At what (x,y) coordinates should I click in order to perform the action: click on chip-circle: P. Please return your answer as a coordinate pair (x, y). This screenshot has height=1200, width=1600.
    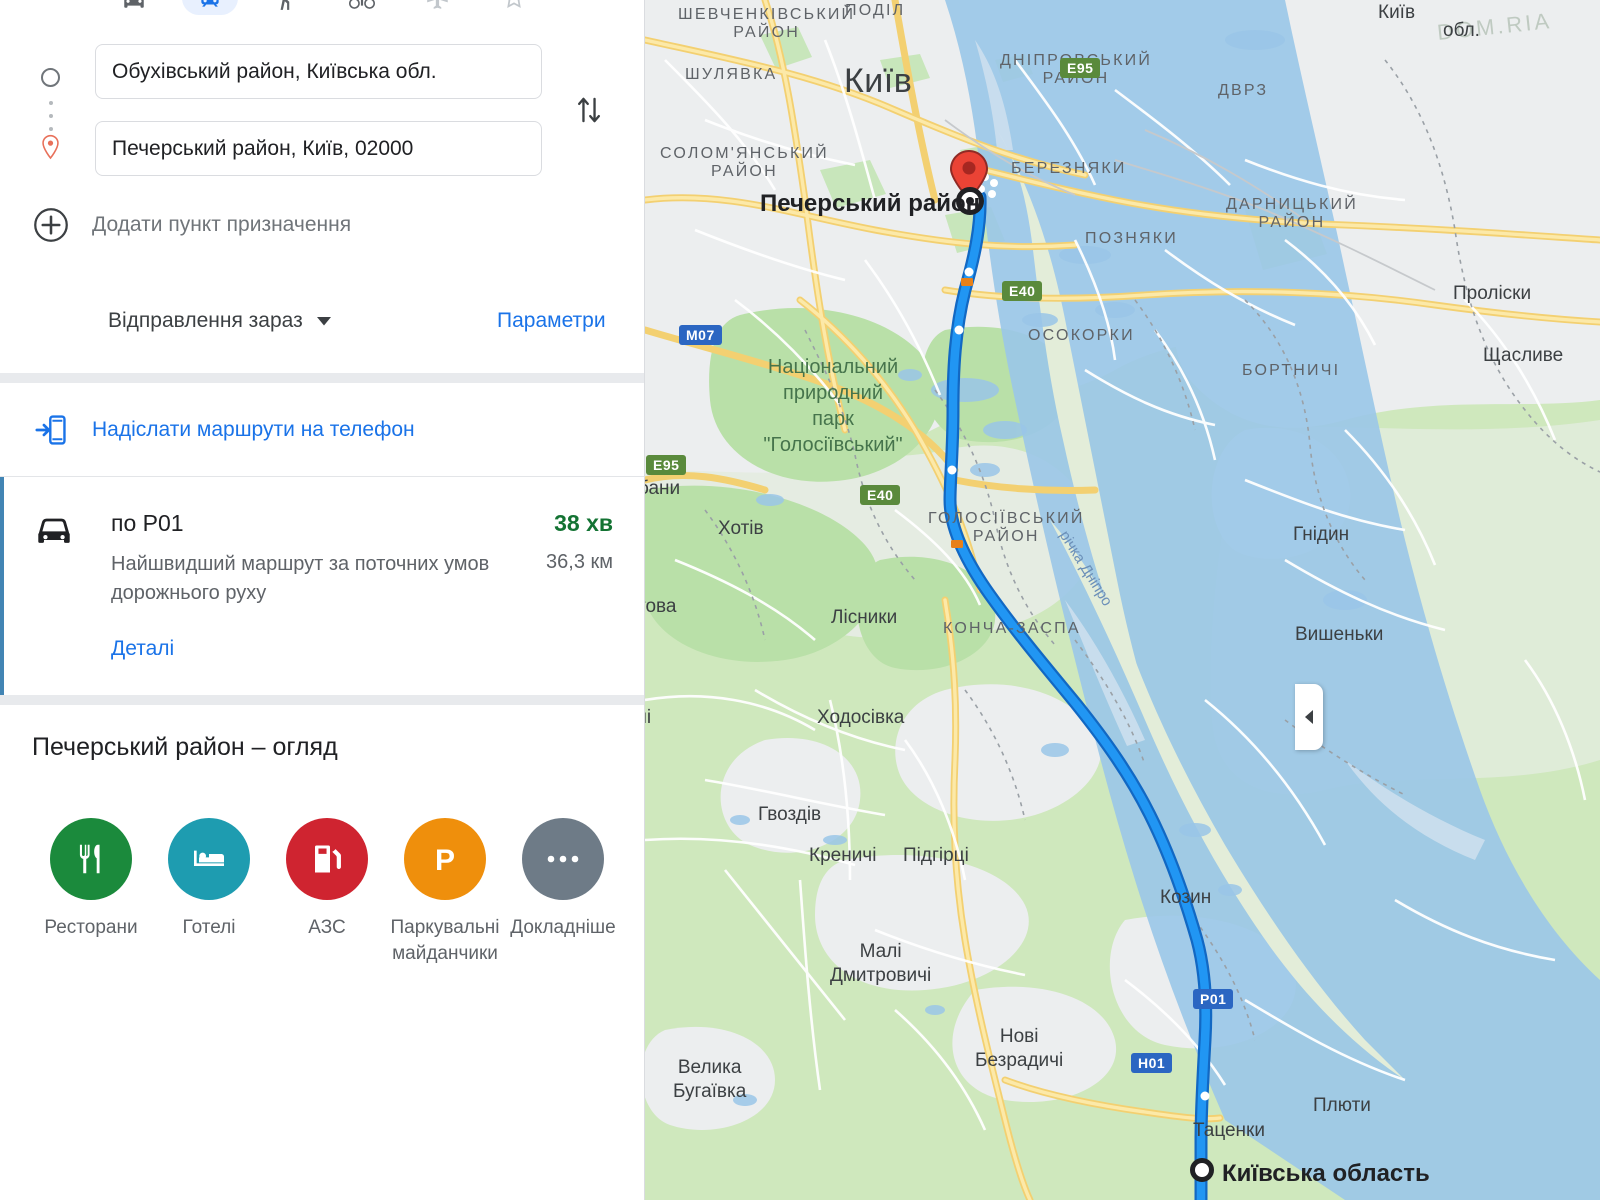
    Looking at the image, I should click on (445, 859).